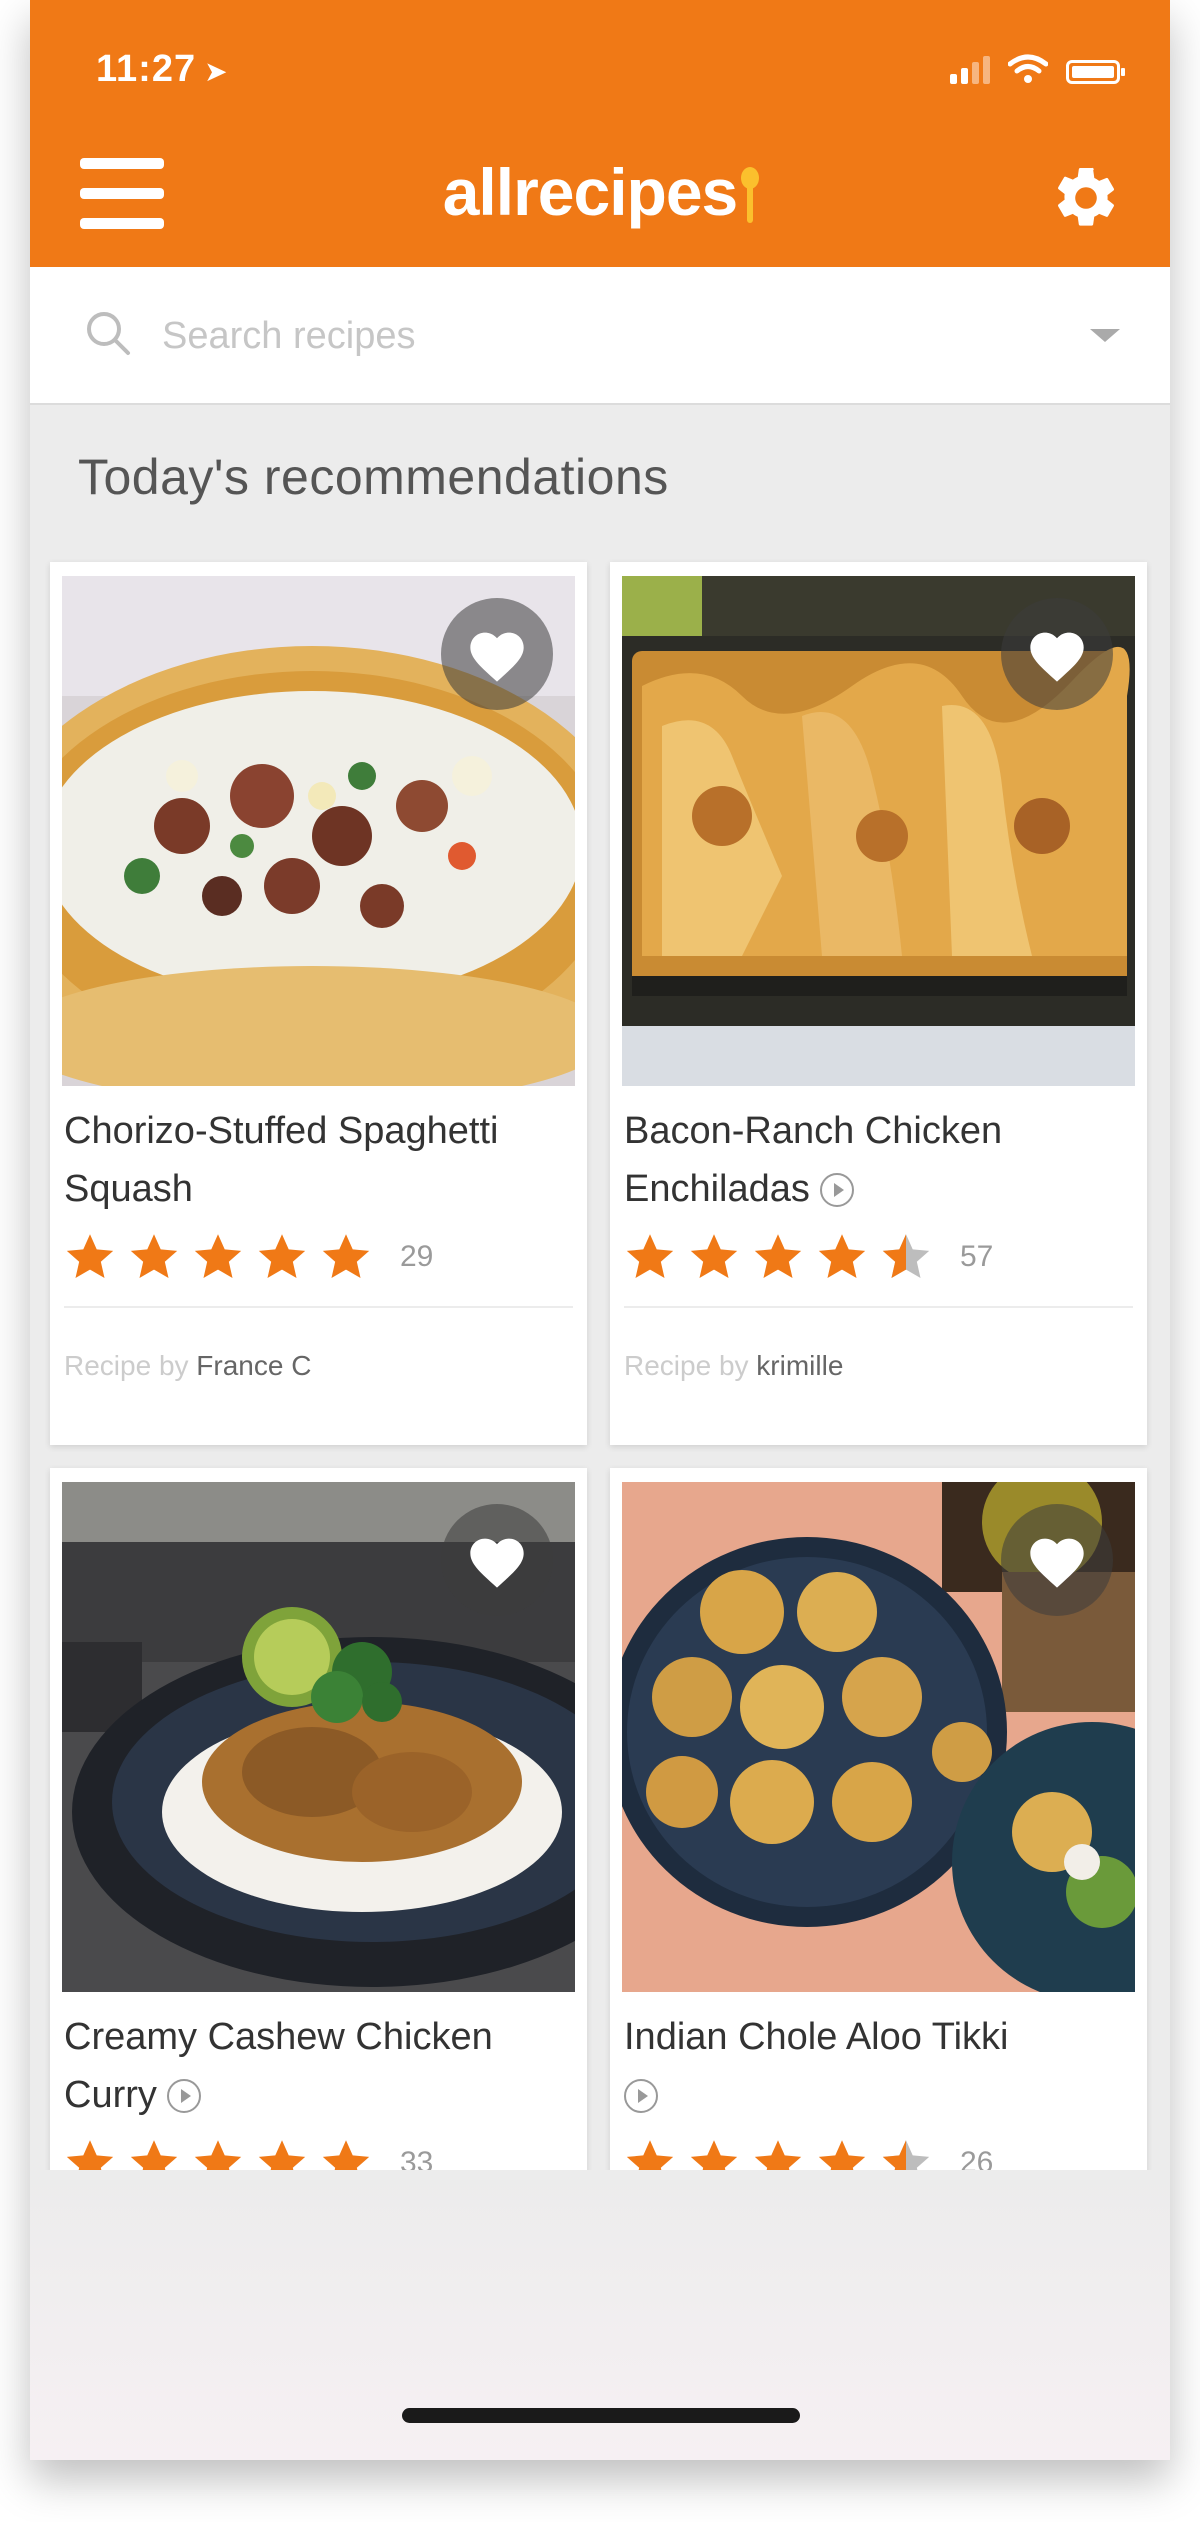 This screenshot has height=2522, width=1200. What do you see at coordinates (1095, 72) in the screenshot?
I see `battery-icon` at bounding box center [1095, 72].